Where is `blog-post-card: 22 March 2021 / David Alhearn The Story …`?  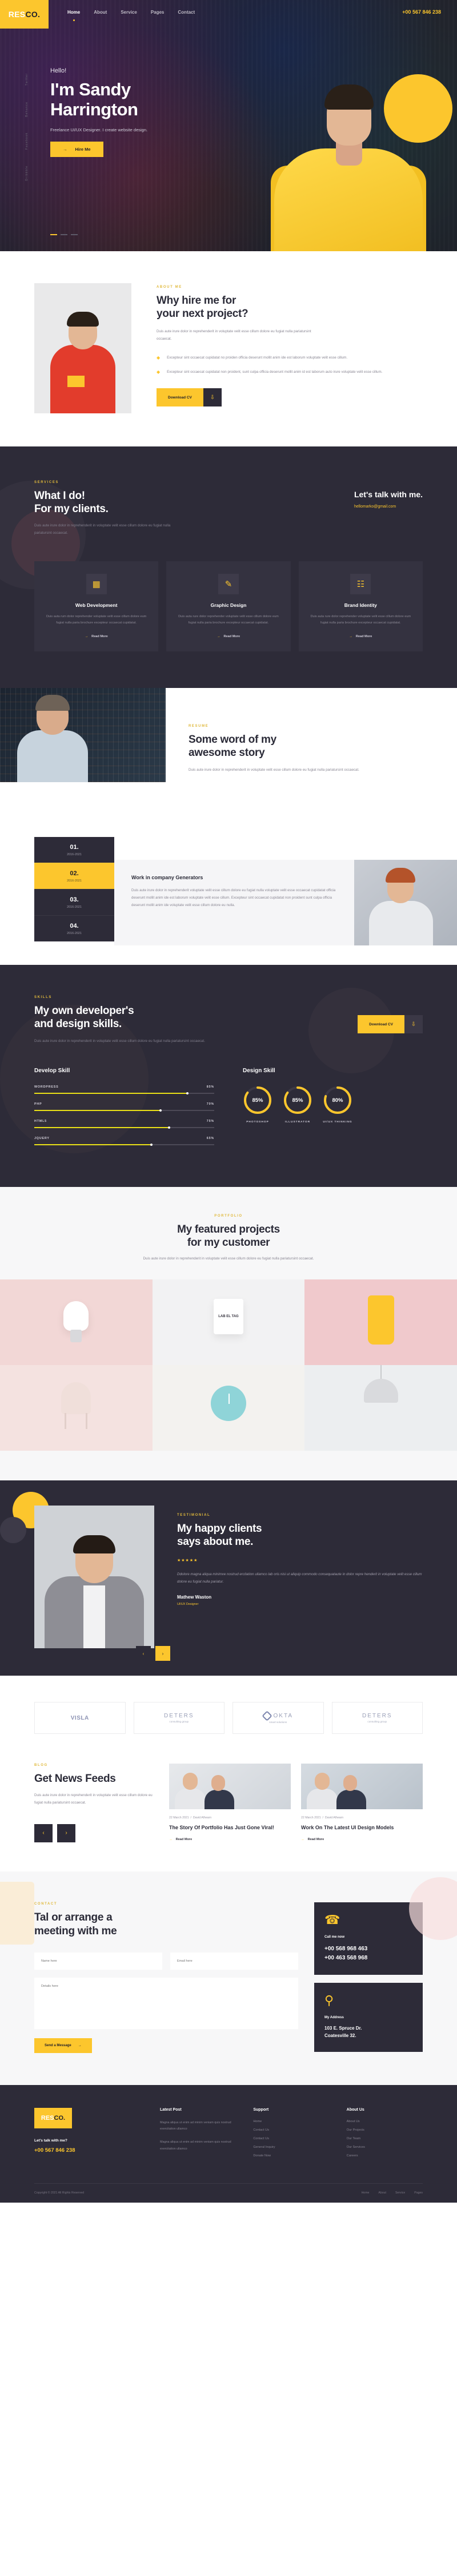
blog-post-card: 22 March 2021 / David Alhearn The Story … is located at coordinates (230, 1803).